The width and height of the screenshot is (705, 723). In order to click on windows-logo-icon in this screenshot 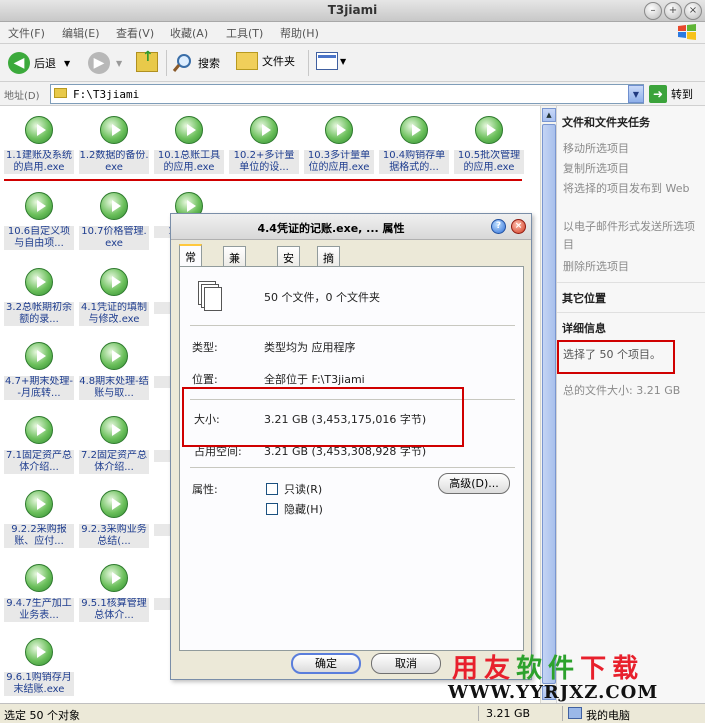, I will do `click(687, 32)`.